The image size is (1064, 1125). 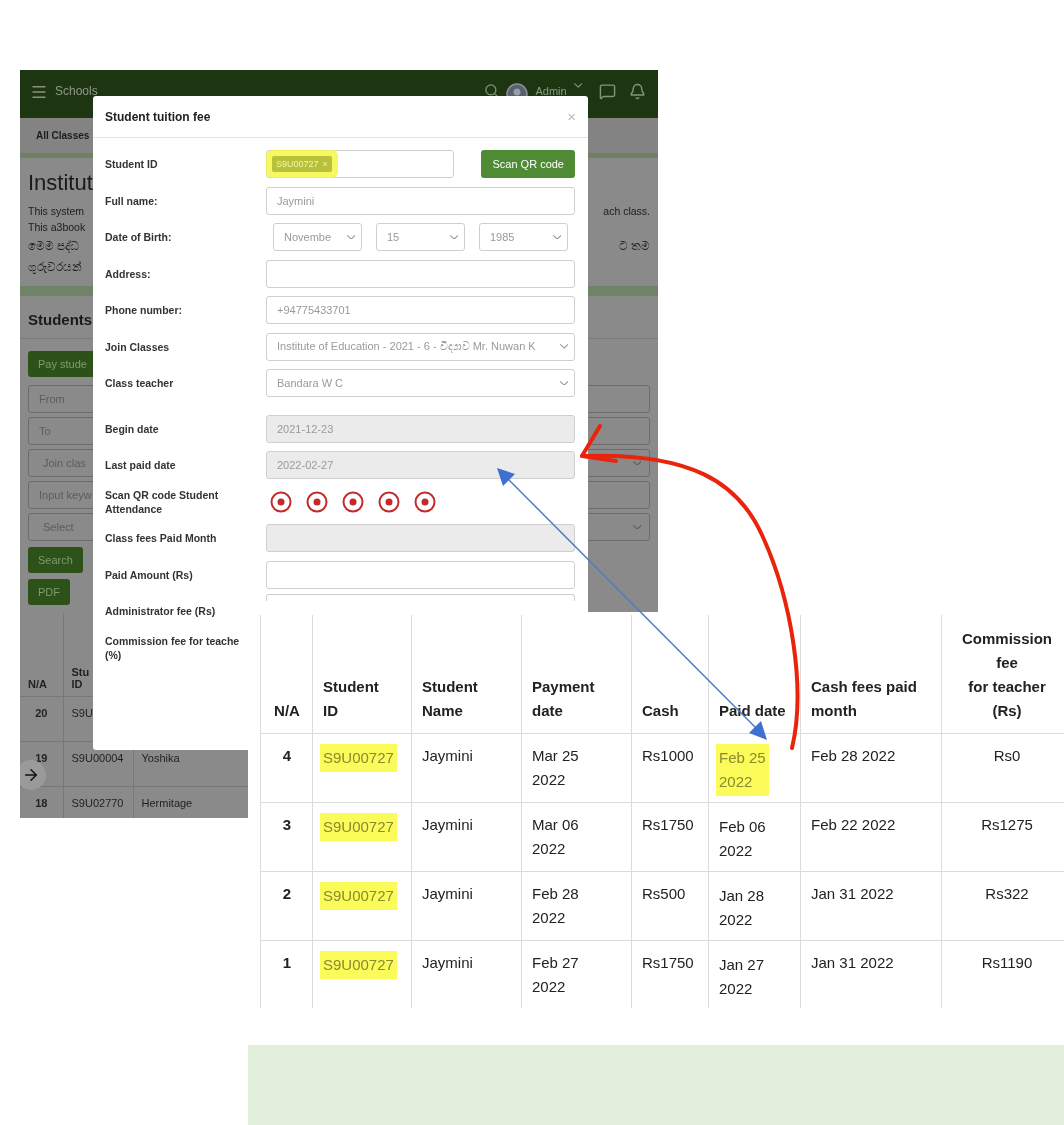 I want to click on page-heading: Institut, so click(x=61, y=183).